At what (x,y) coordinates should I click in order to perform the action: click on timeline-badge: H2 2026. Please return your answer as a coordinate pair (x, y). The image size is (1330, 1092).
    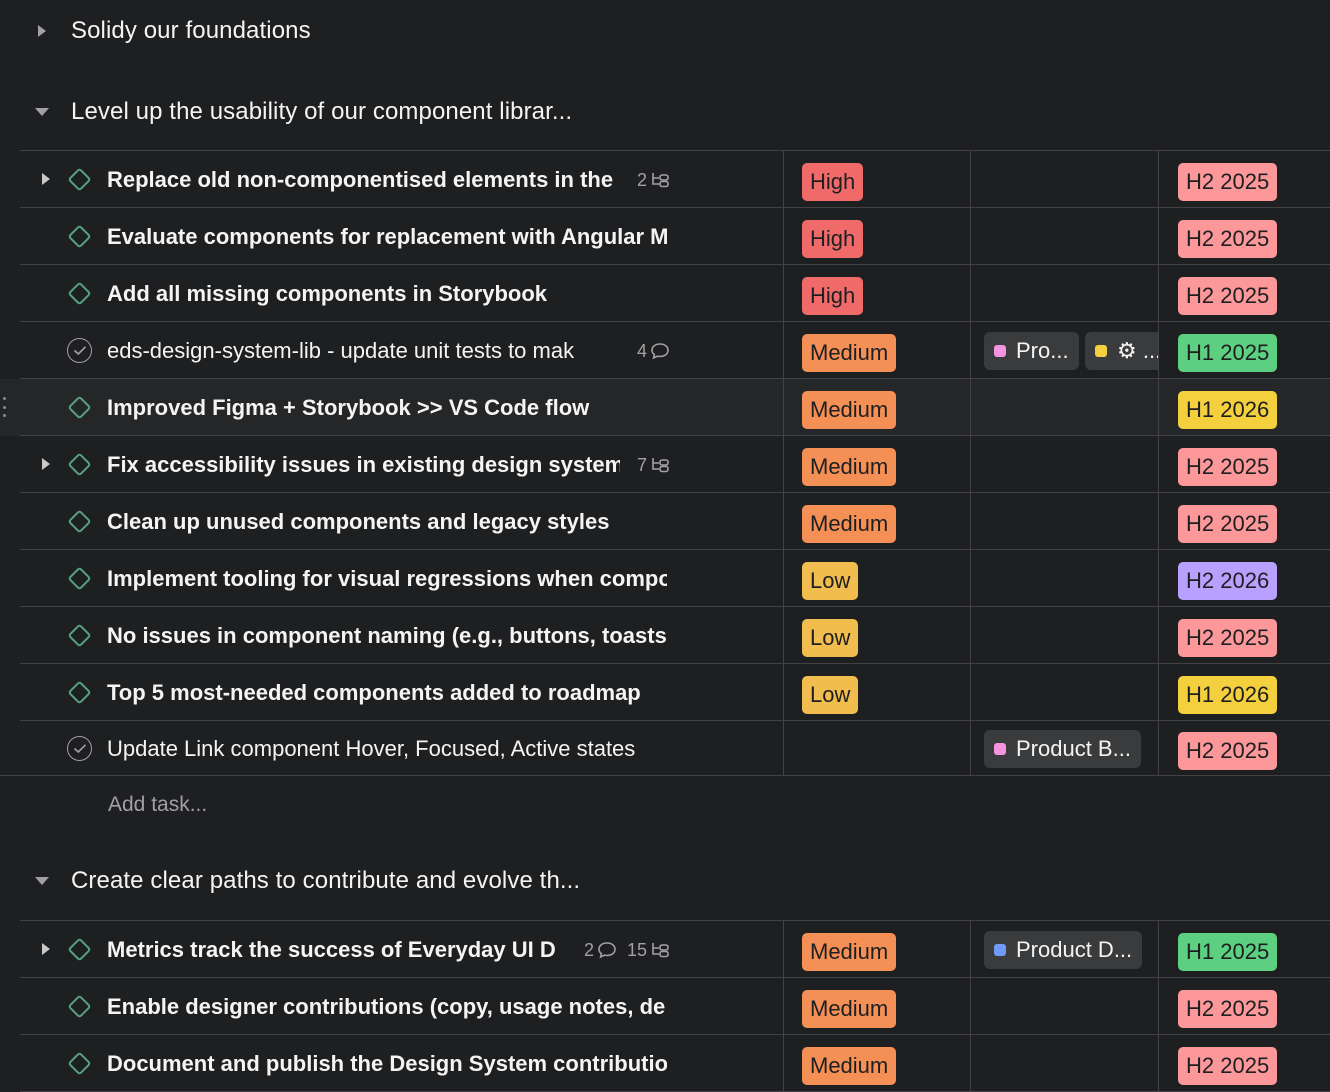
    Looking at the image, I should click on (1228, 581).